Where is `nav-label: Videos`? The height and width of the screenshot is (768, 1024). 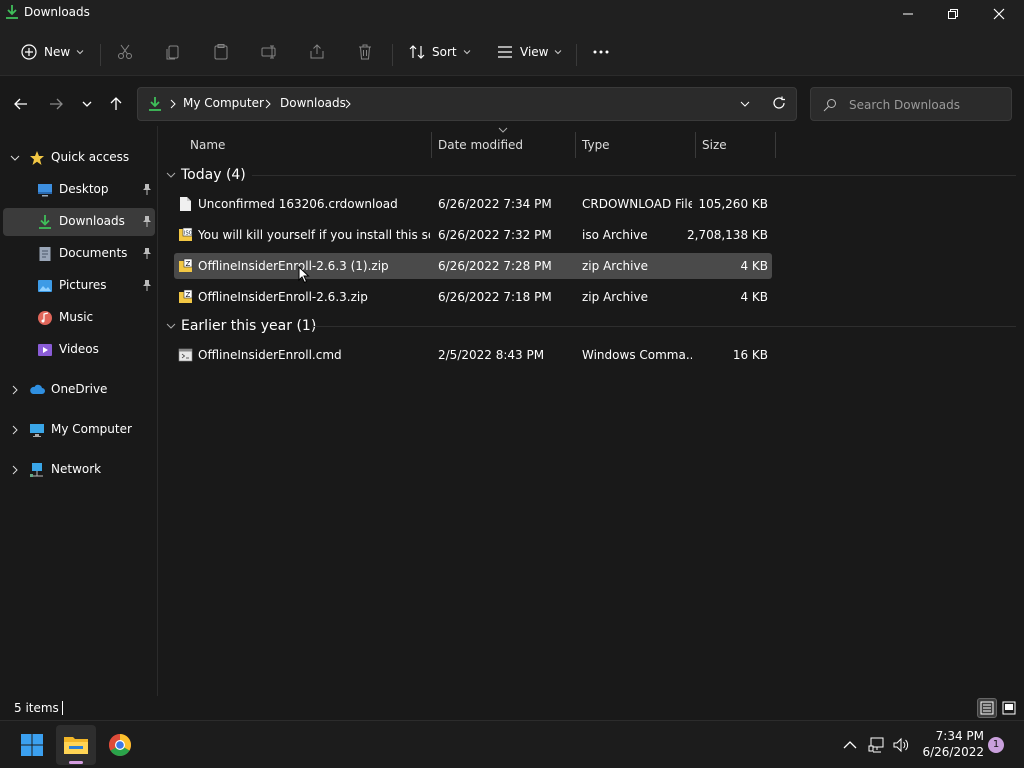
nav-label: Videos is located at coordinates (79, 349).